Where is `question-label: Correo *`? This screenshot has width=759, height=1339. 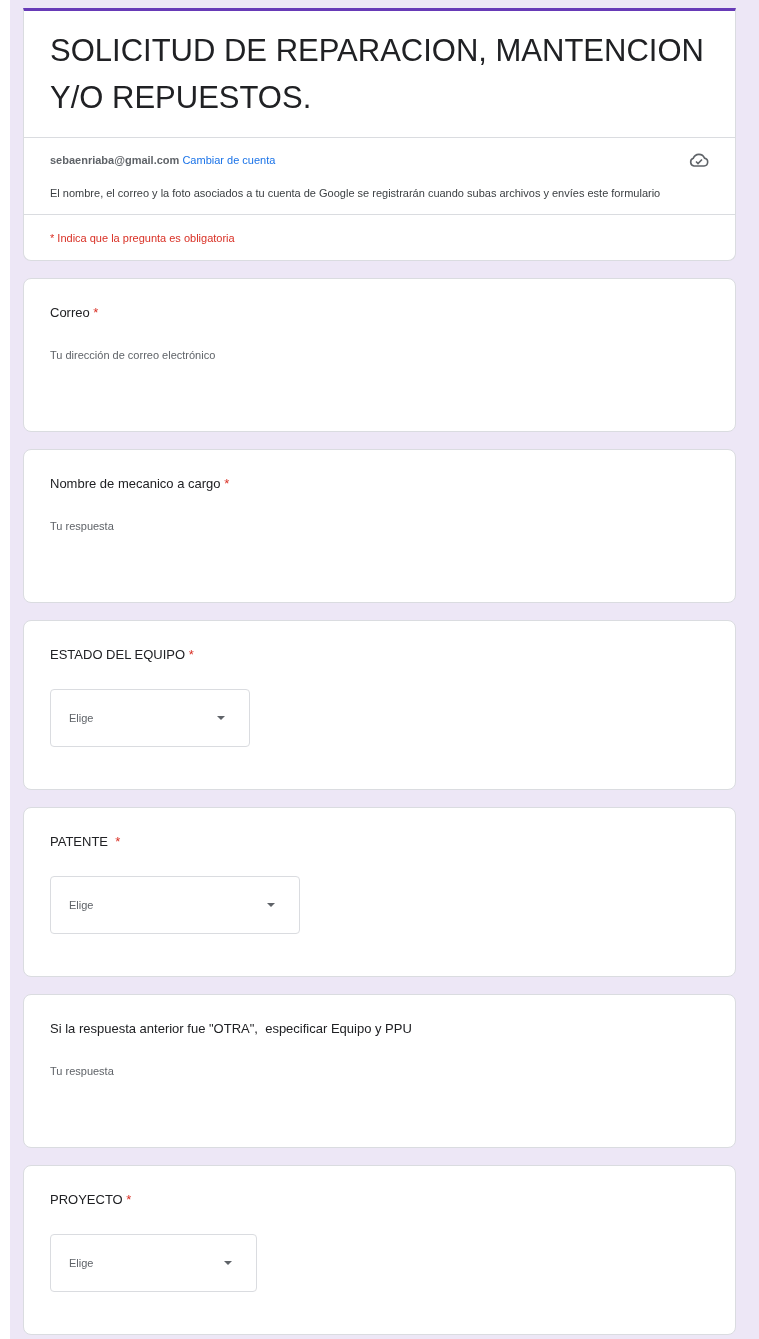 question-label: Correo * is located at coordinates (74, 312).